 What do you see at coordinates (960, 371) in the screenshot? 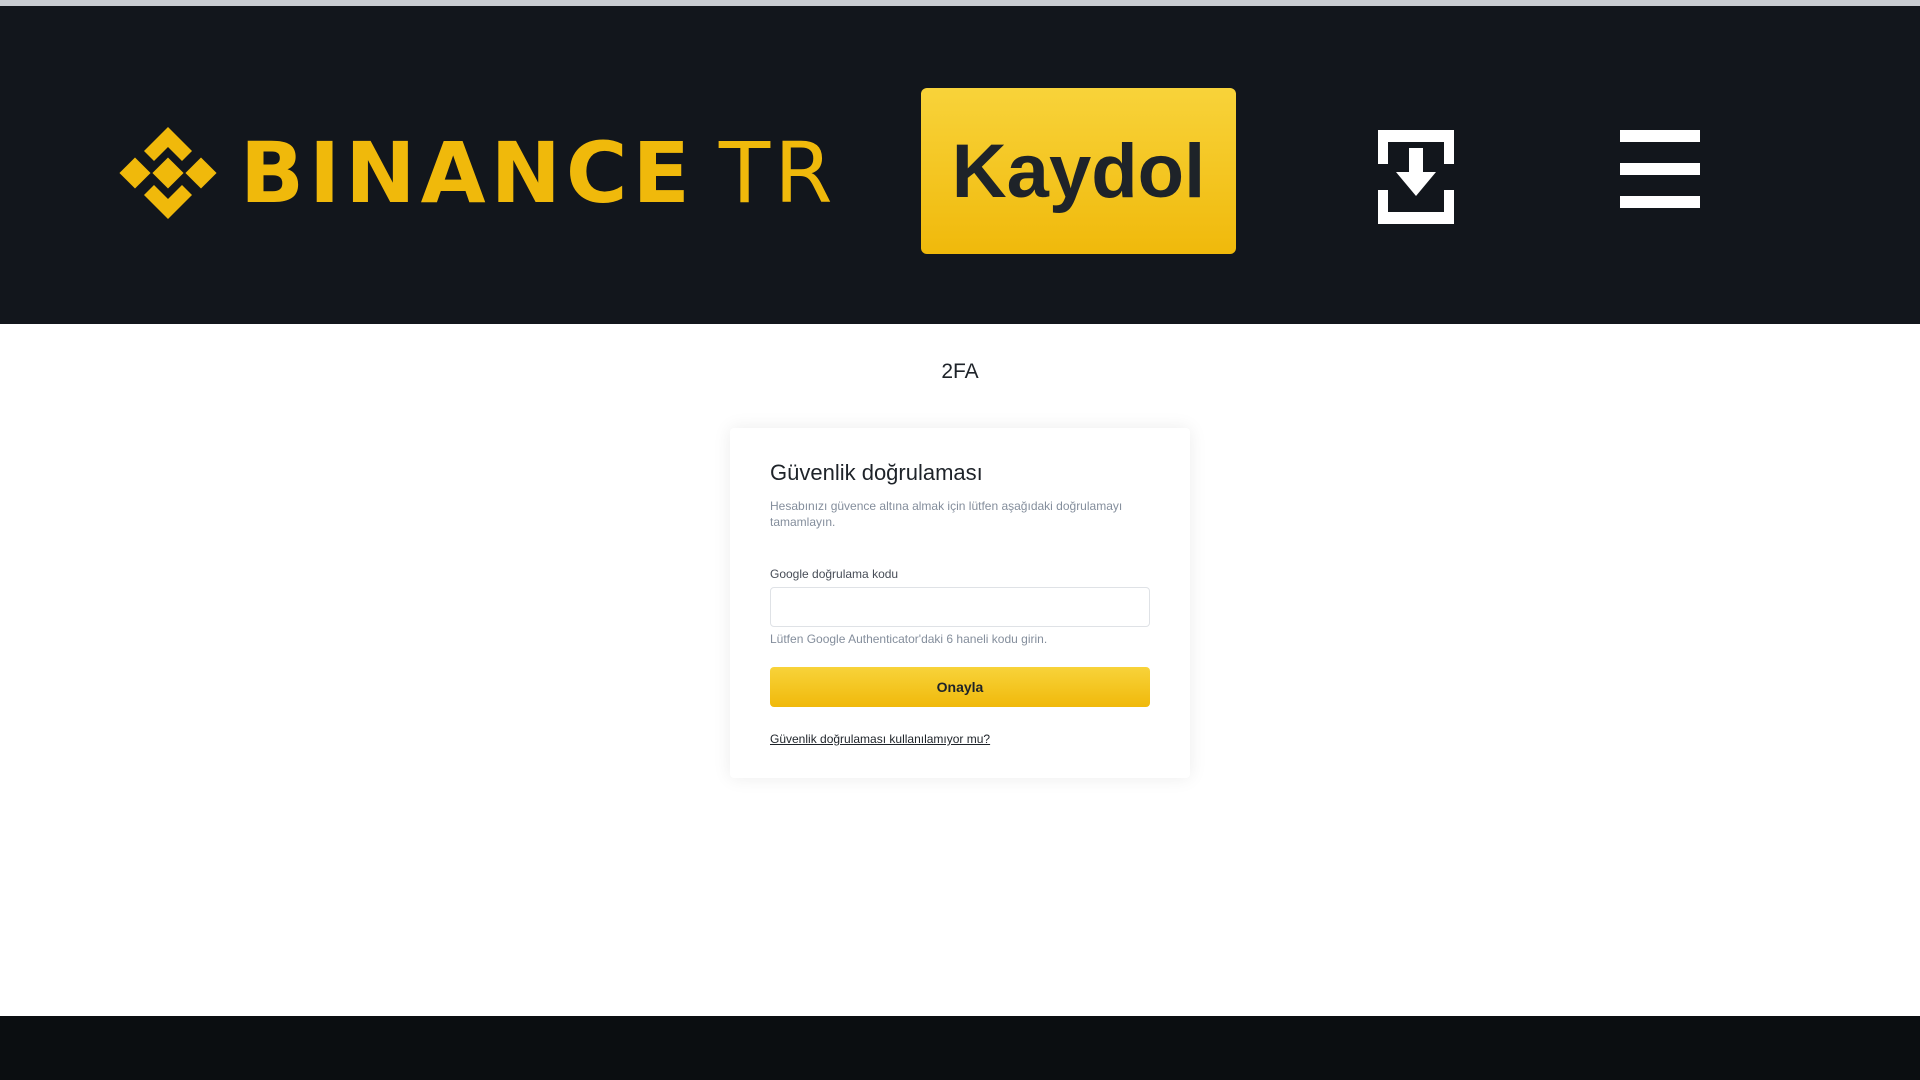
I see `page-title: 2FA` at bounding box center [960, 371].